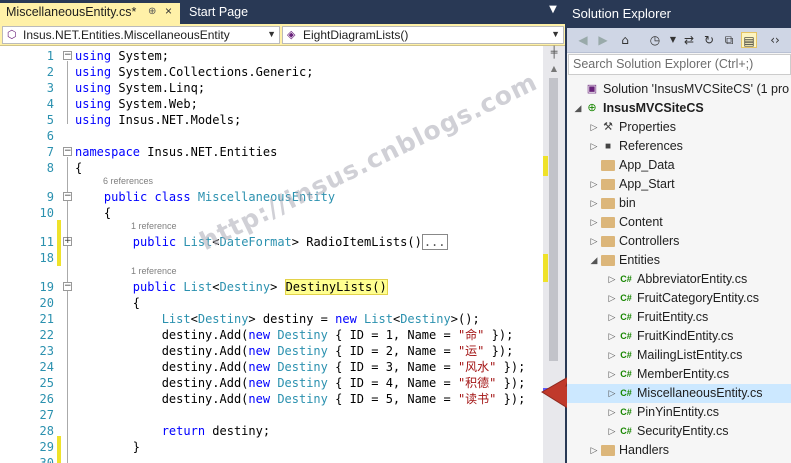 This screenshot has width=791, height=463. I want to click on tree-item: ◢ Entities, so click(679, 260).